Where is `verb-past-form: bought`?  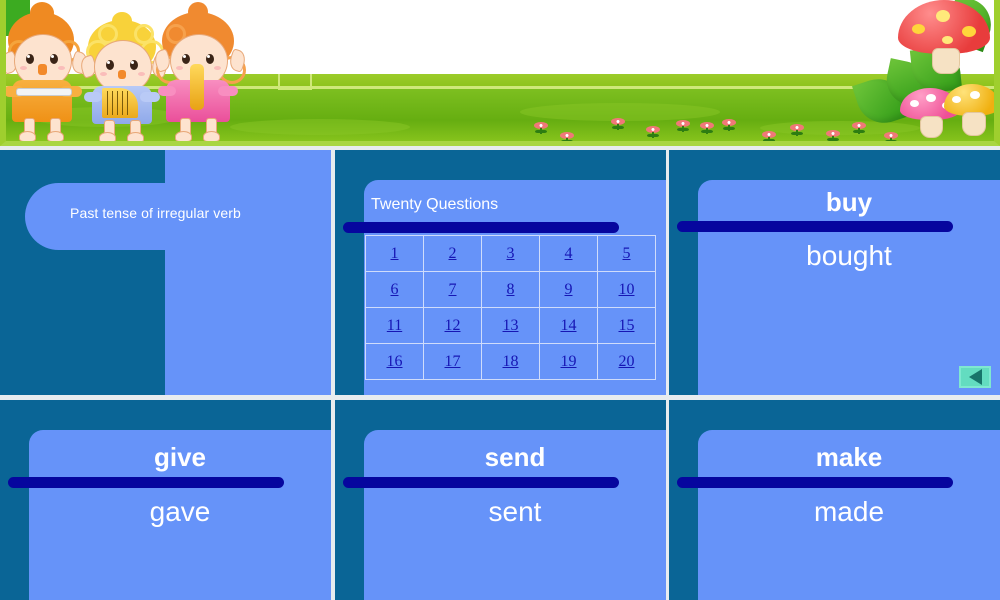
verb-past-form: bought is located at coordinates (849, 255).